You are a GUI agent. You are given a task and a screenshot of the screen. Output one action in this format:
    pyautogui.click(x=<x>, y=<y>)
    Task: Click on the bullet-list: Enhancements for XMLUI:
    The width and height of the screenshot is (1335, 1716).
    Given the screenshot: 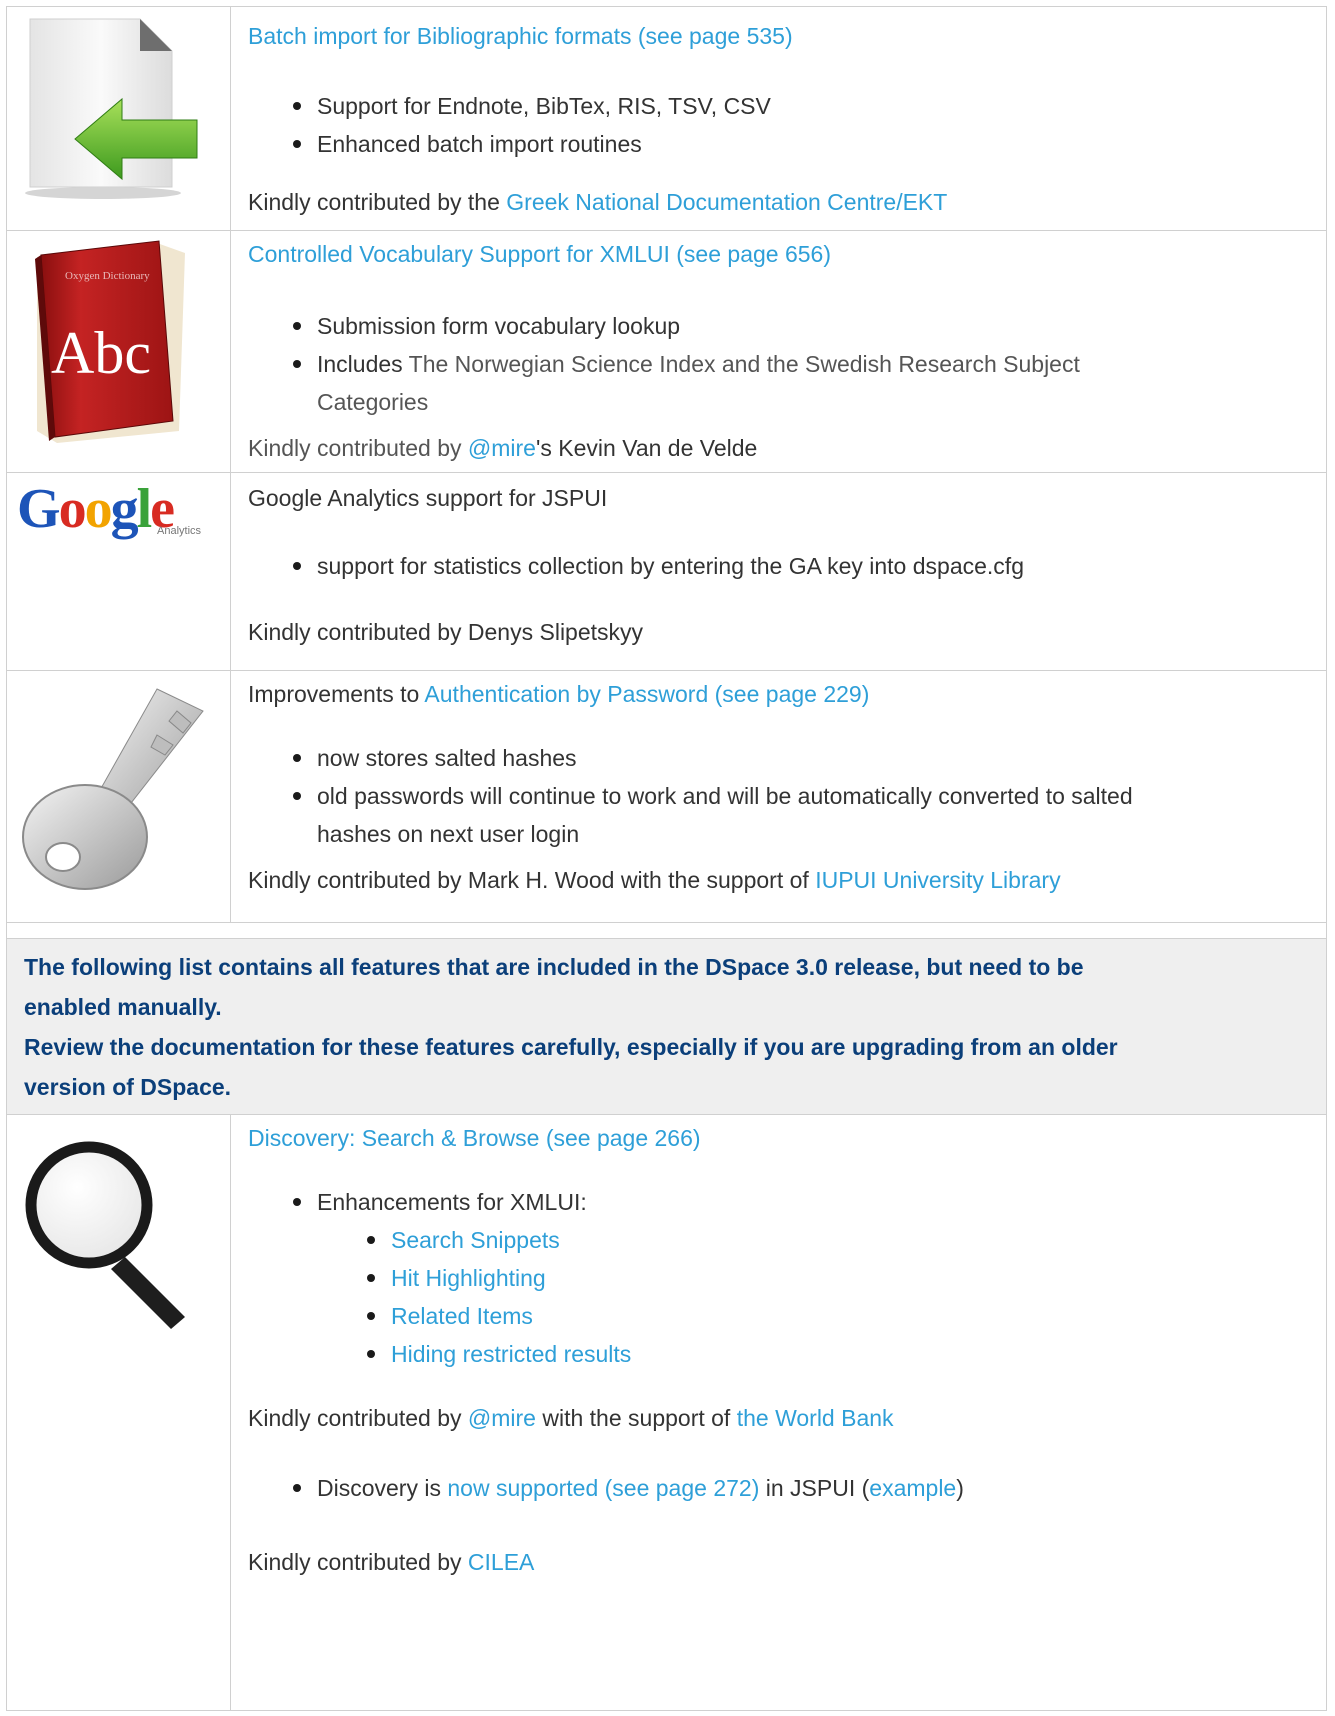 What is the action you would take?
    pyautogui.click(x=440, y=1202)
    